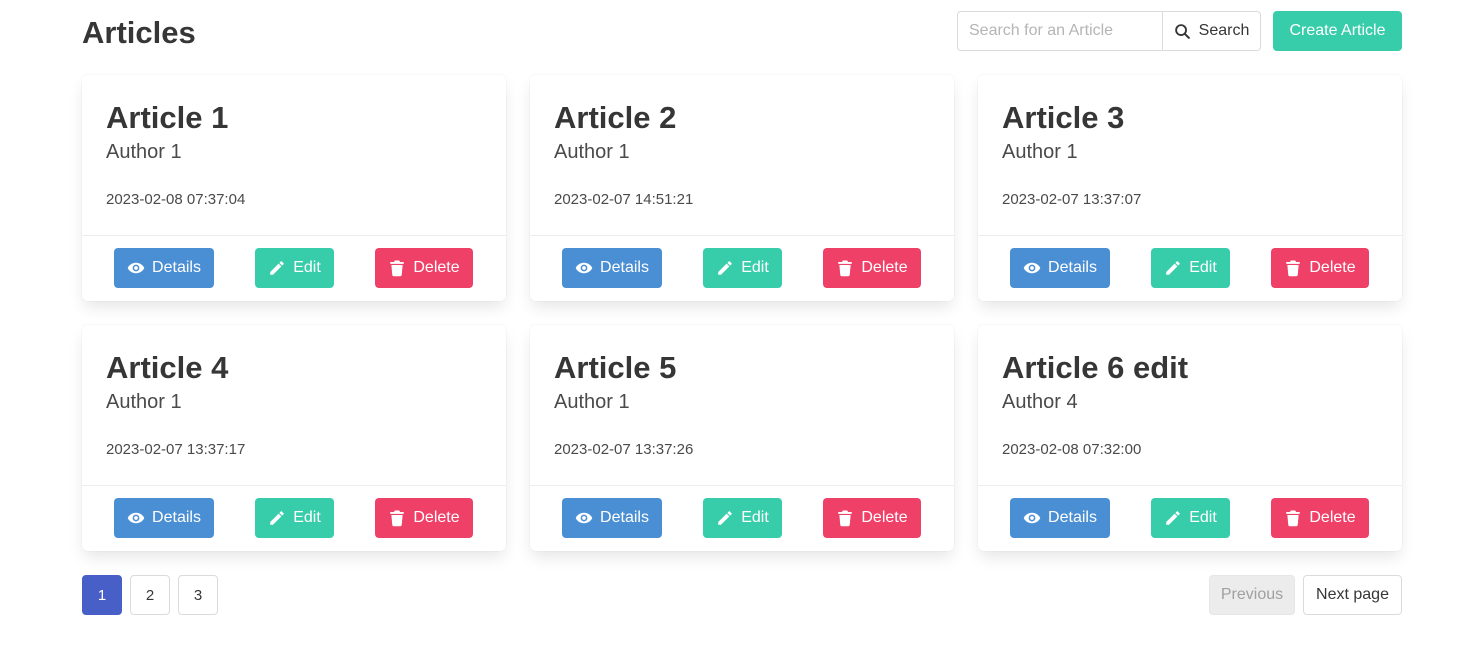 This screenshot has height=655, width=1484. I want to click on article-title: Article 5, so click(615, 367).